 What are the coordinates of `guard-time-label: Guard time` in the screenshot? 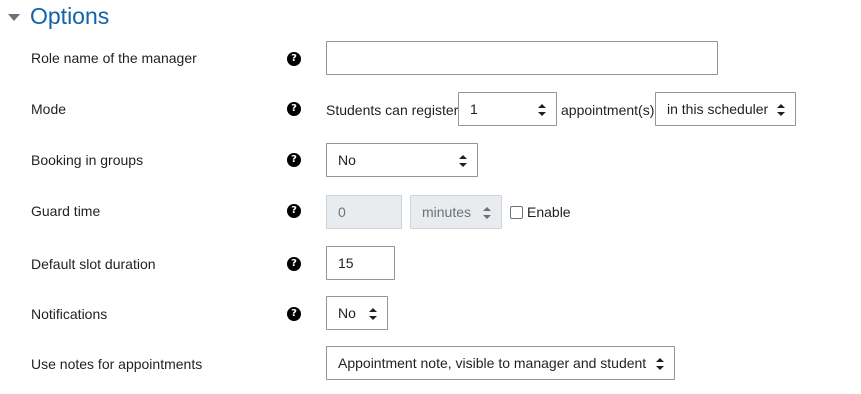 It's located at (66, 211).